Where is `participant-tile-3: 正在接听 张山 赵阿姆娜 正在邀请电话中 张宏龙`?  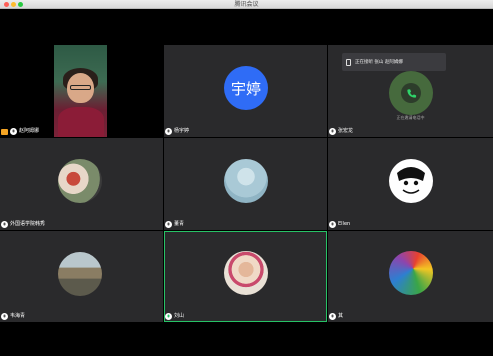
participant-tile-3: 正在接听 张山 赵阿姆娜 正在邀请电话中 张宏龙 is located at coordinates (410, 91).